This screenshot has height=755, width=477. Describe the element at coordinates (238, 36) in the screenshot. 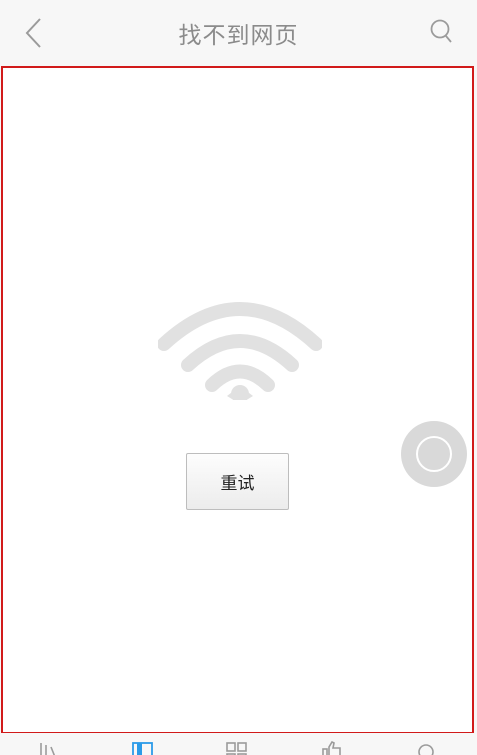

I see `page-title: 找不到网页` at that location.